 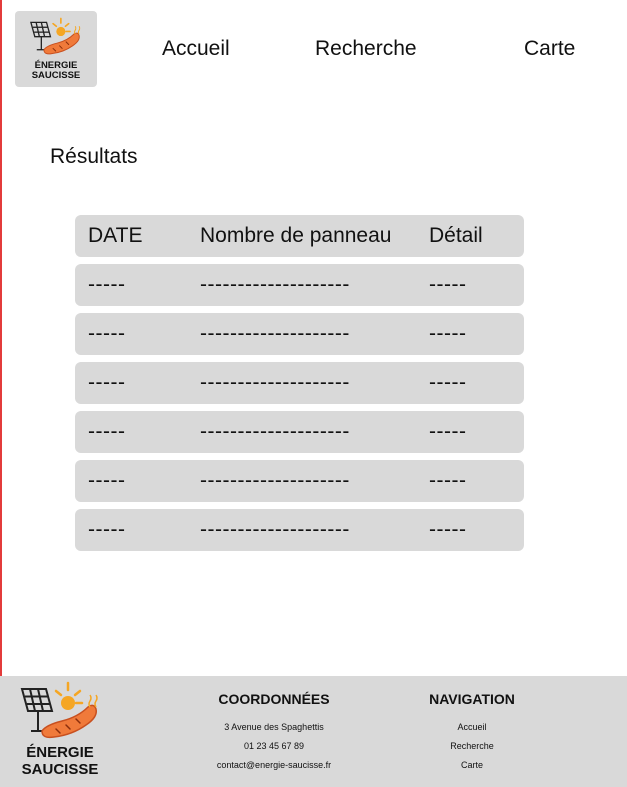 I want to click on footer-nav-recherche: Recherche, so click(x=472, y=746).